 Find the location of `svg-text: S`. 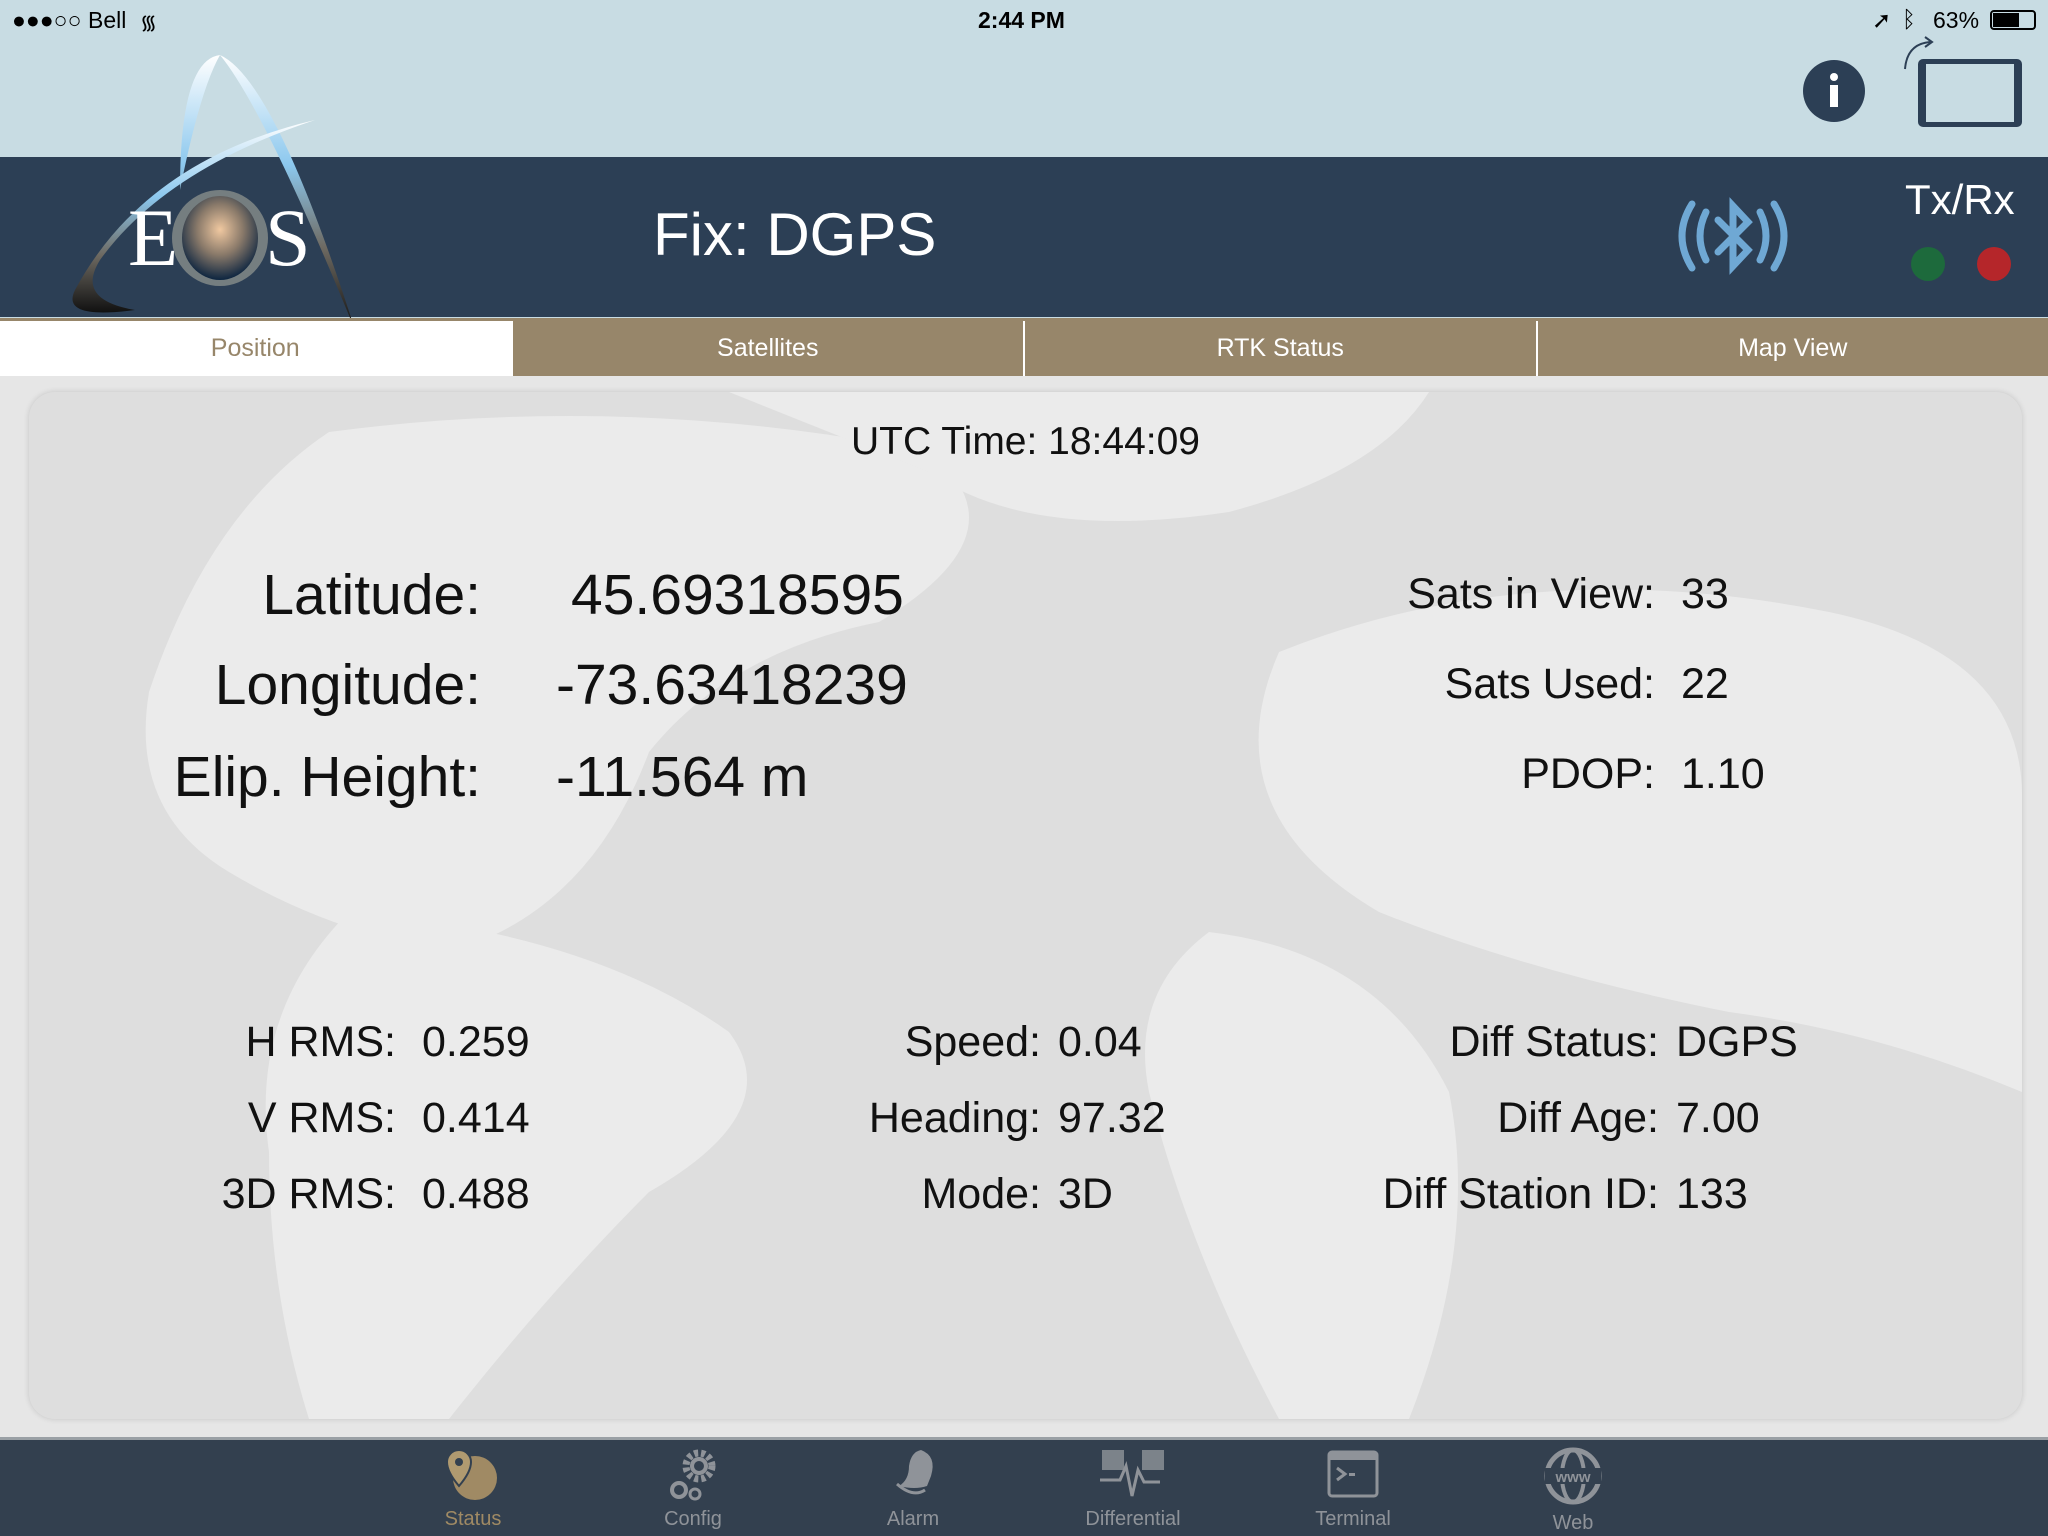

svg-text: S is located at coordinates (288, 237).